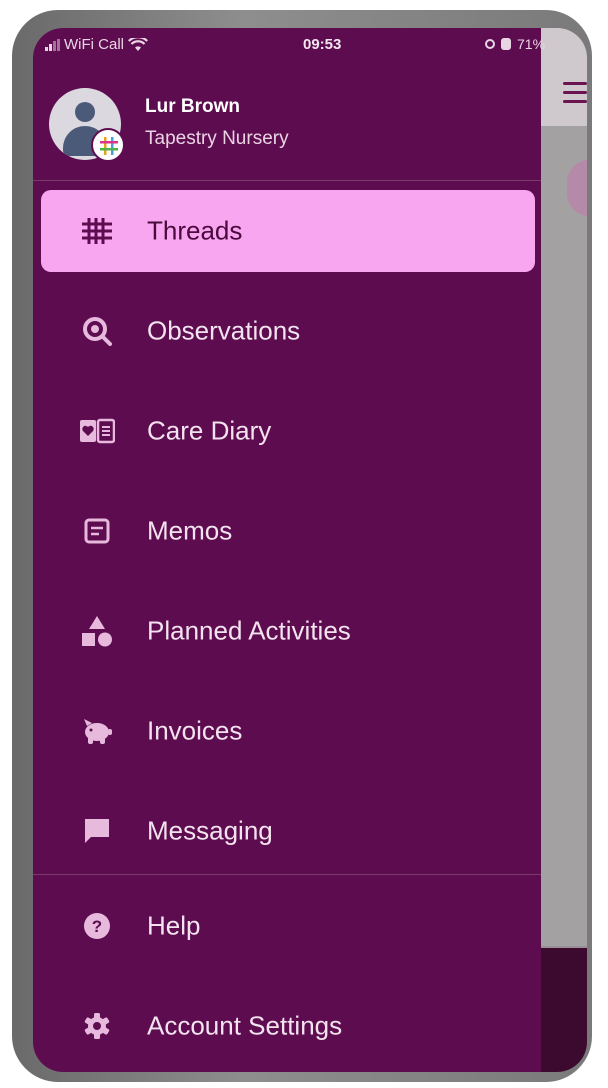  What do you see at coordinates (288, 431) in the screenshot?
I see `menu-item-care-diary: Care Diary` at bounding box center [288, 431].